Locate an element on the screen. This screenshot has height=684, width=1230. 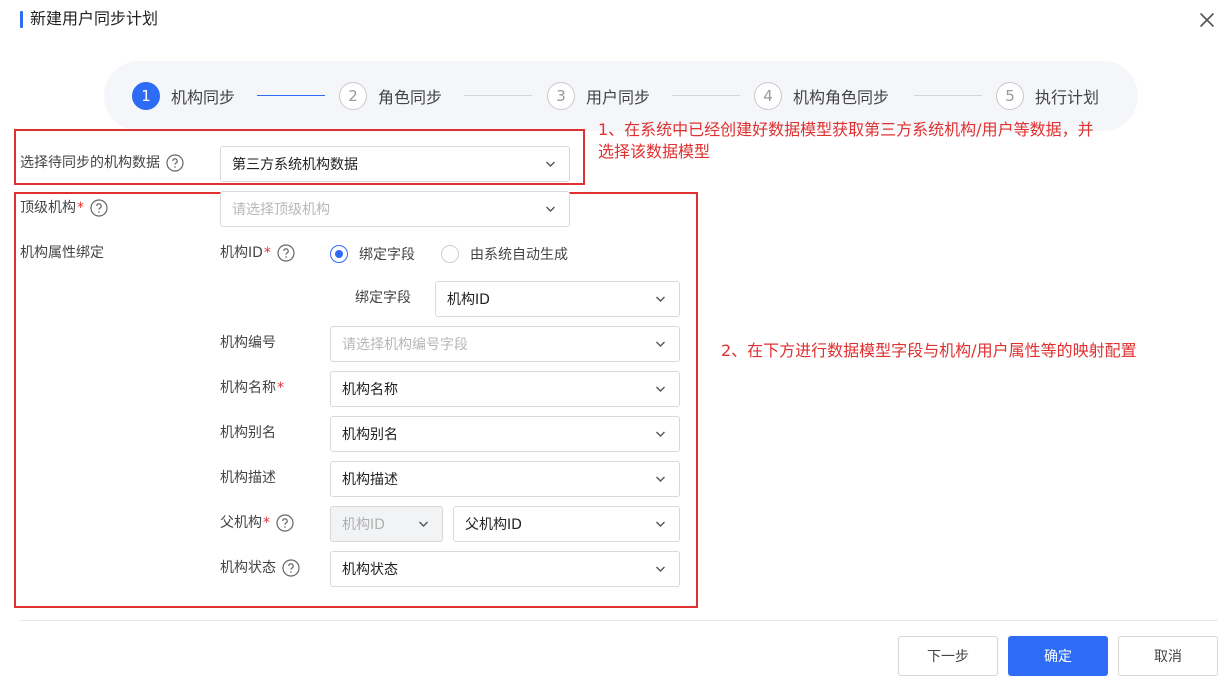
step-number: 5 is located at coordinates (1010, 96).